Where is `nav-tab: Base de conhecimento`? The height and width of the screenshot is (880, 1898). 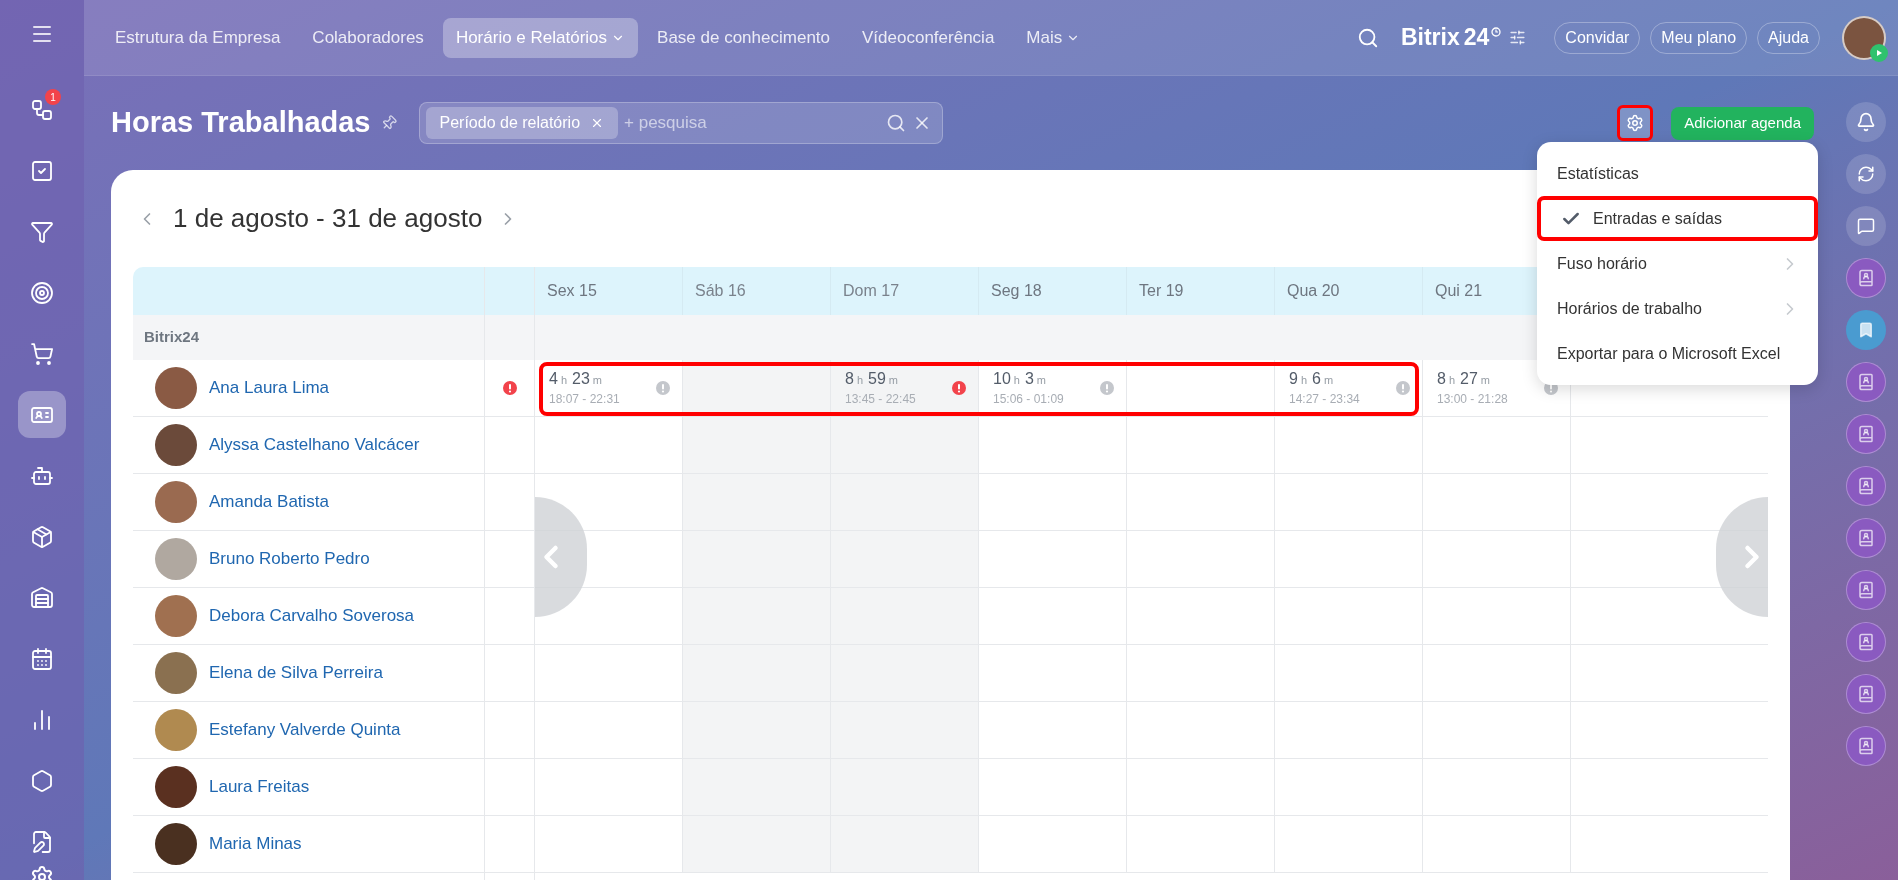 nav-tab: Base de conhecimento is located at coordinates (743, 37).